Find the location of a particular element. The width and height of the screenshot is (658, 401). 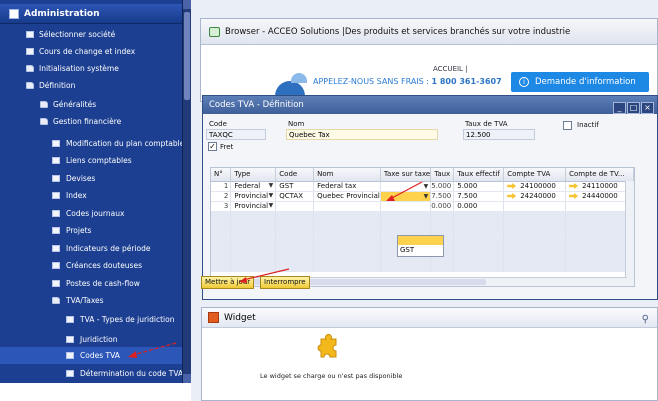

sidebar-item-label: Devises is located at coordinates (81, 178).